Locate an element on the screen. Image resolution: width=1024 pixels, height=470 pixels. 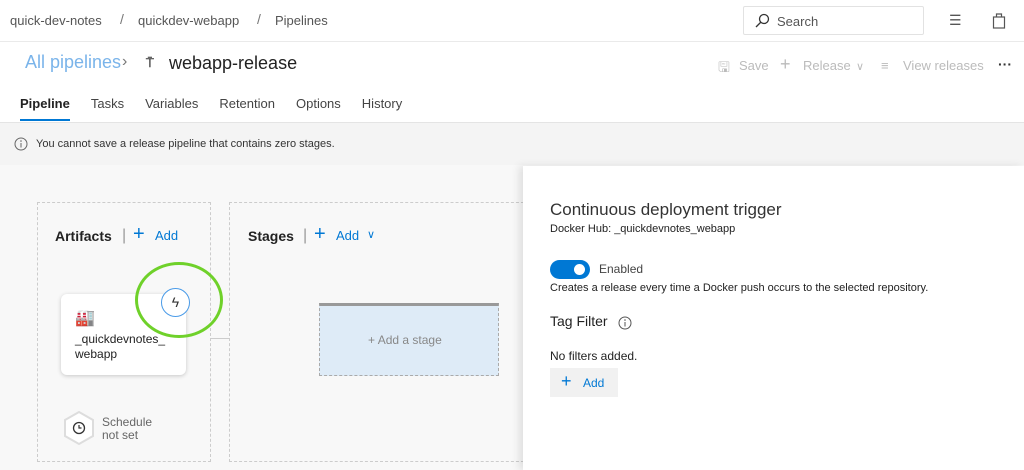
schedule-label: Schedule is located at coordinates (127, 422).